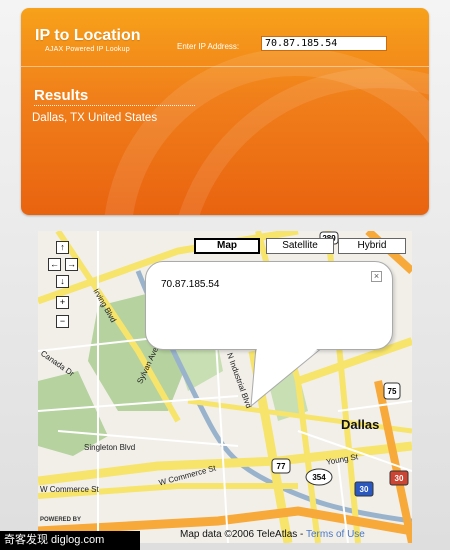 Image resolution: width=450 pixels, height=550 pixels. Describe the element at coordinates (335, 534) in the screenshot. I see `terms-of-use-link: Terms of Use` at that location.